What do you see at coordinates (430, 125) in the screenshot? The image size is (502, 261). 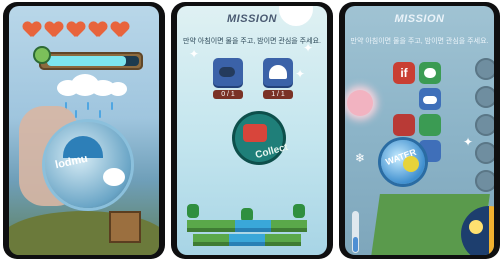 I see `green-tile` at bounding box center [430, 125].